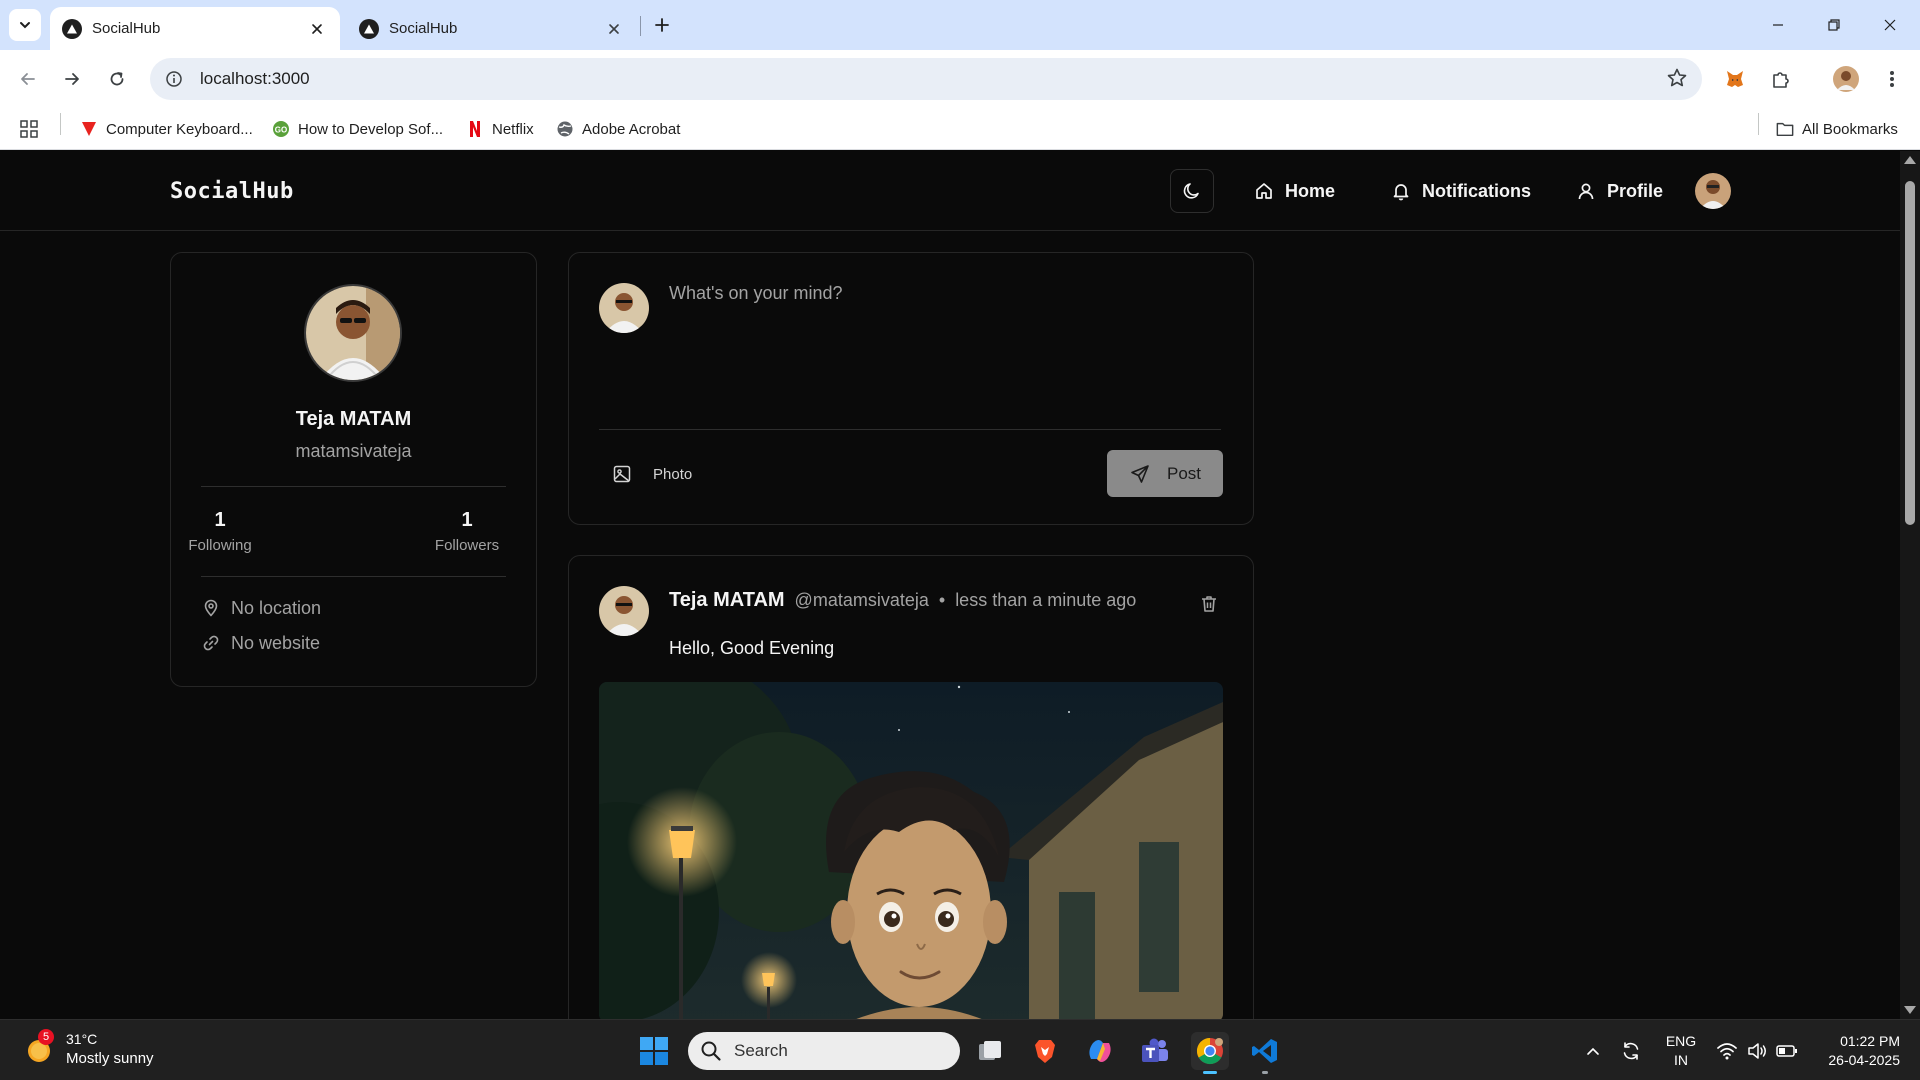 This screenshot has width=1920, height=1080. What do you see at coordinates (960, 25) in the screenshot?
I see `browser-tab-strip: SocialHub SocialHub` at bounding box center [960, 25].